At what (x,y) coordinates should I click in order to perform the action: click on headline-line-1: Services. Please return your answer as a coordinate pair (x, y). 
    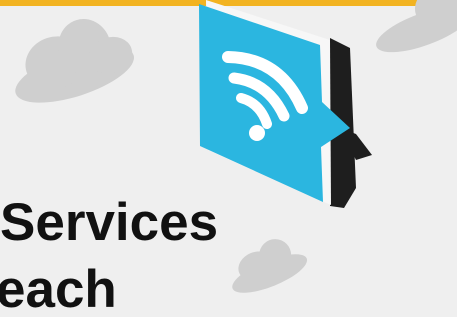
    Looking at the image, I should click on (109, 222).